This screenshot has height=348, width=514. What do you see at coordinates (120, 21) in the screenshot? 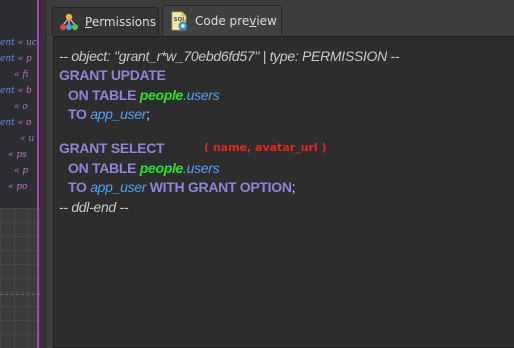
I see `tab-permissions-label: Permissions` at bounding box center [120, 21].